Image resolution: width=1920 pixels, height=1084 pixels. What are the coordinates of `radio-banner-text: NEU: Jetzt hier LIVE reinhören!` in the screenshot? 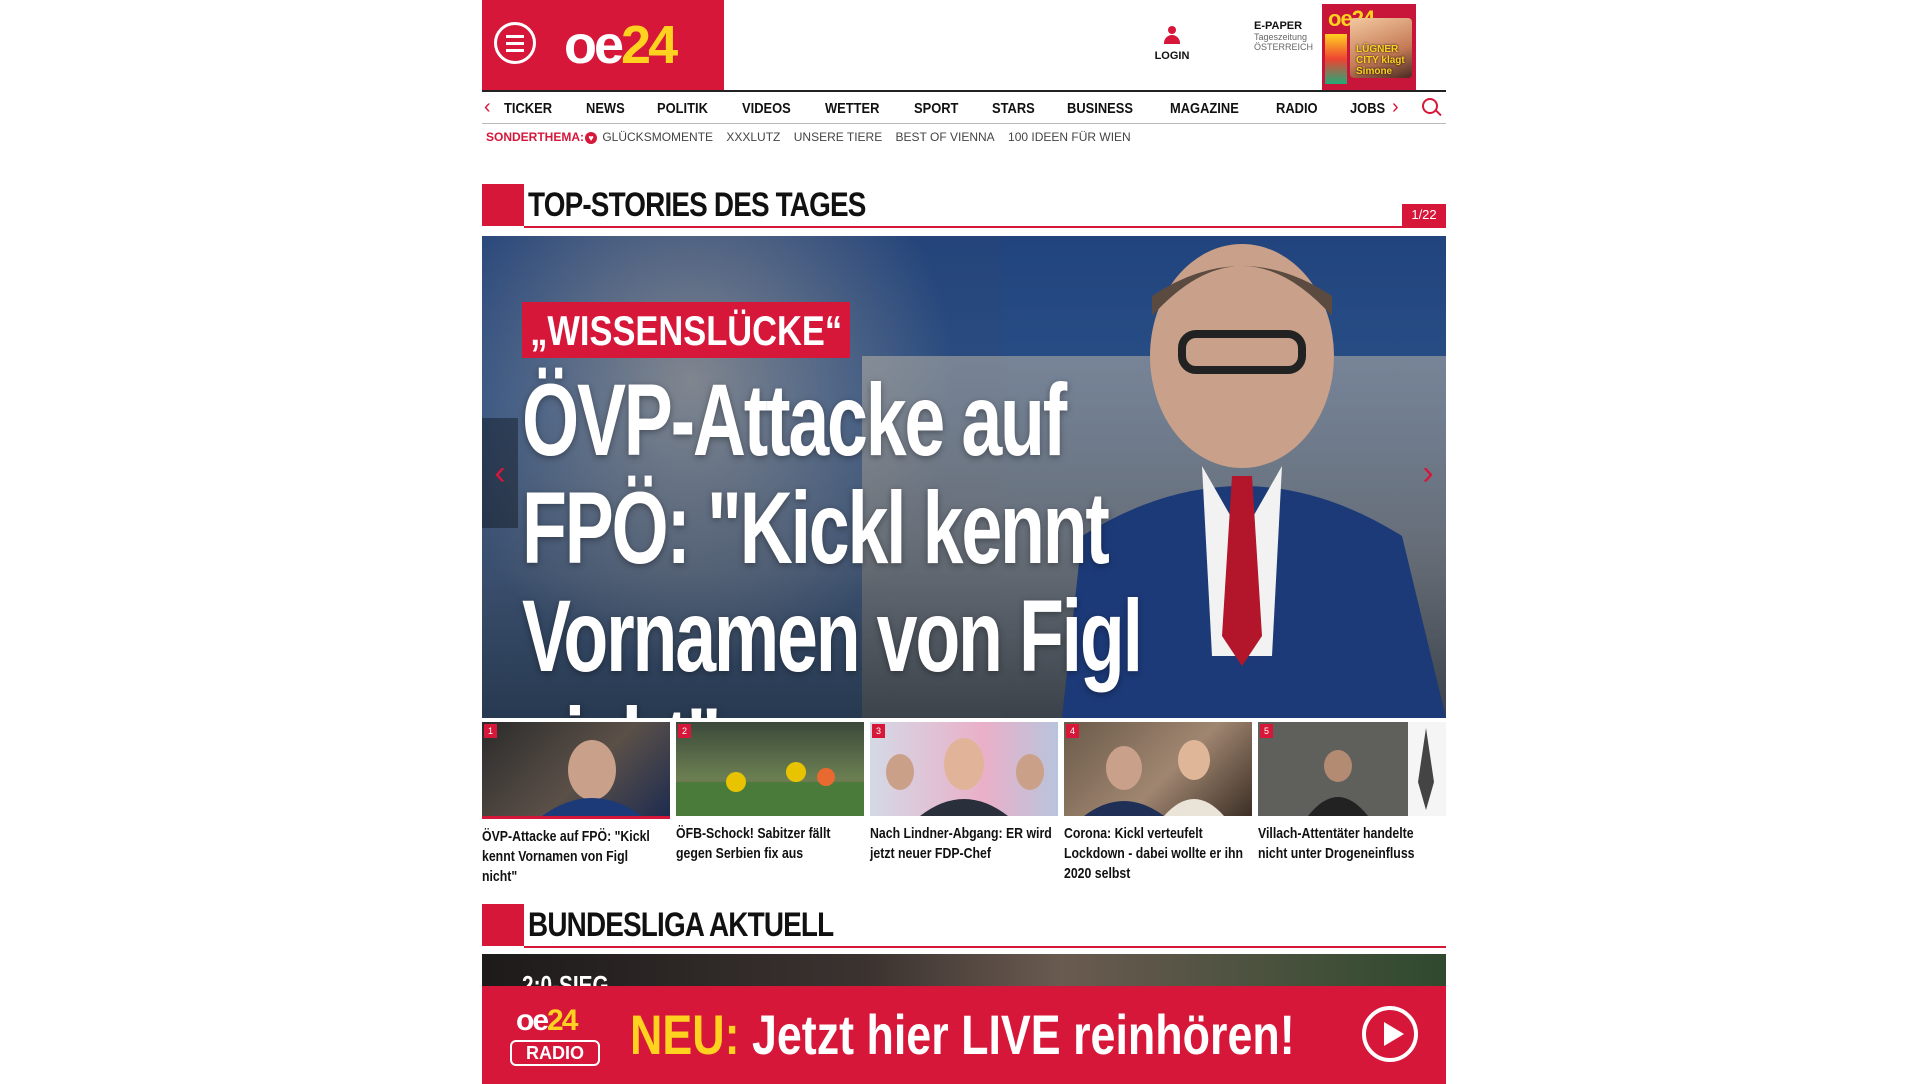 It's located at (962, 1034).